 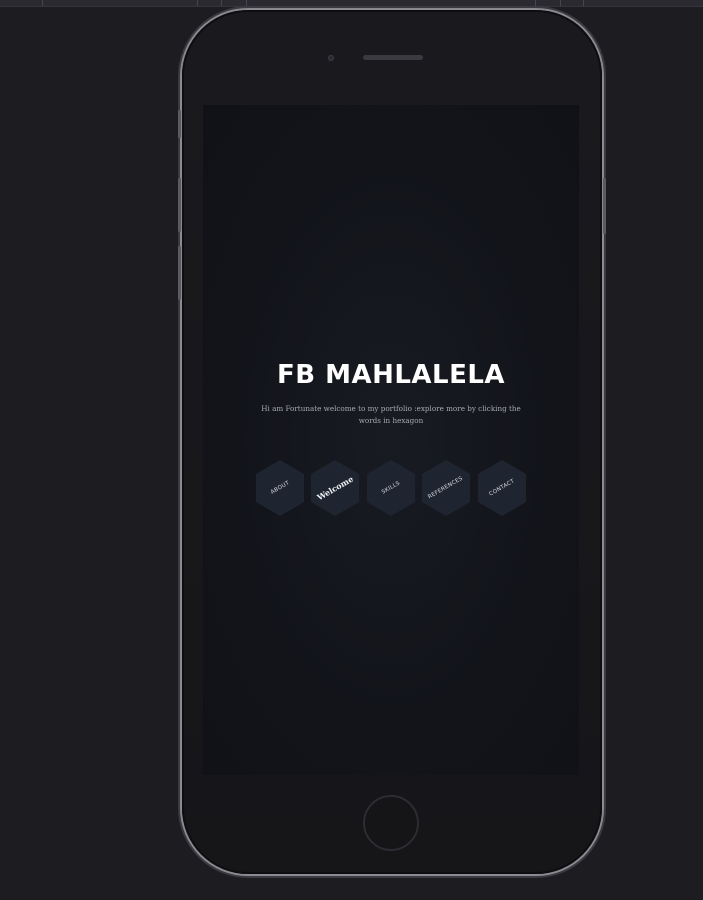 I want to click on home-button, so click(x=391, y=823).